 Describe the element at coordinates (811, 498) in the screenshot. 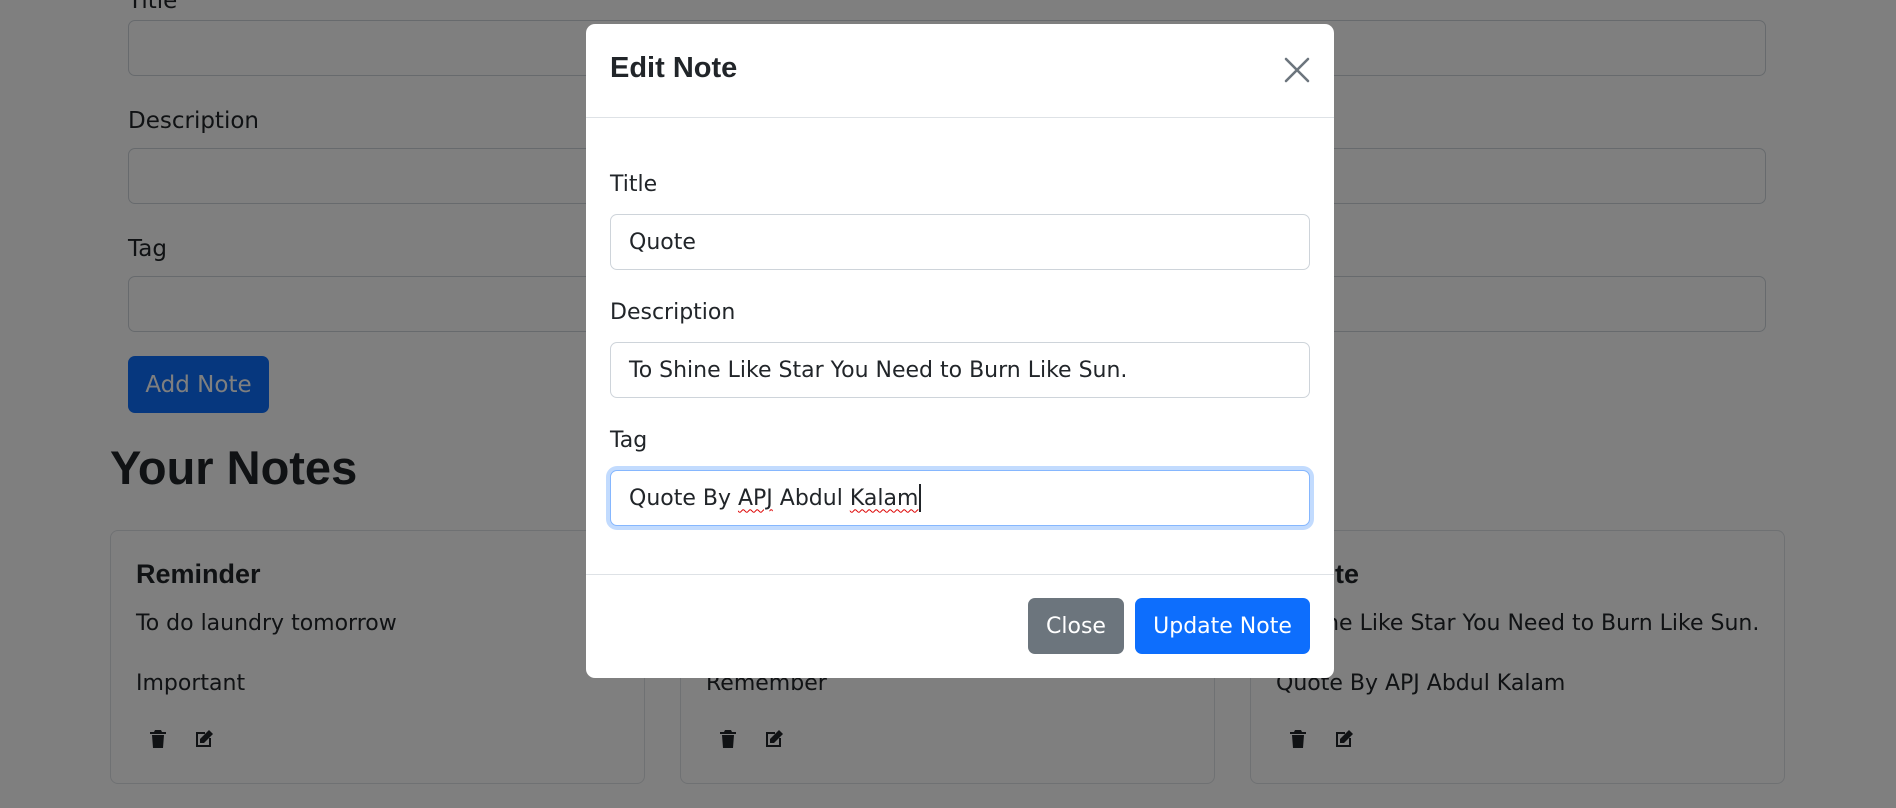

I see `tag-text: Abdul` at that location.